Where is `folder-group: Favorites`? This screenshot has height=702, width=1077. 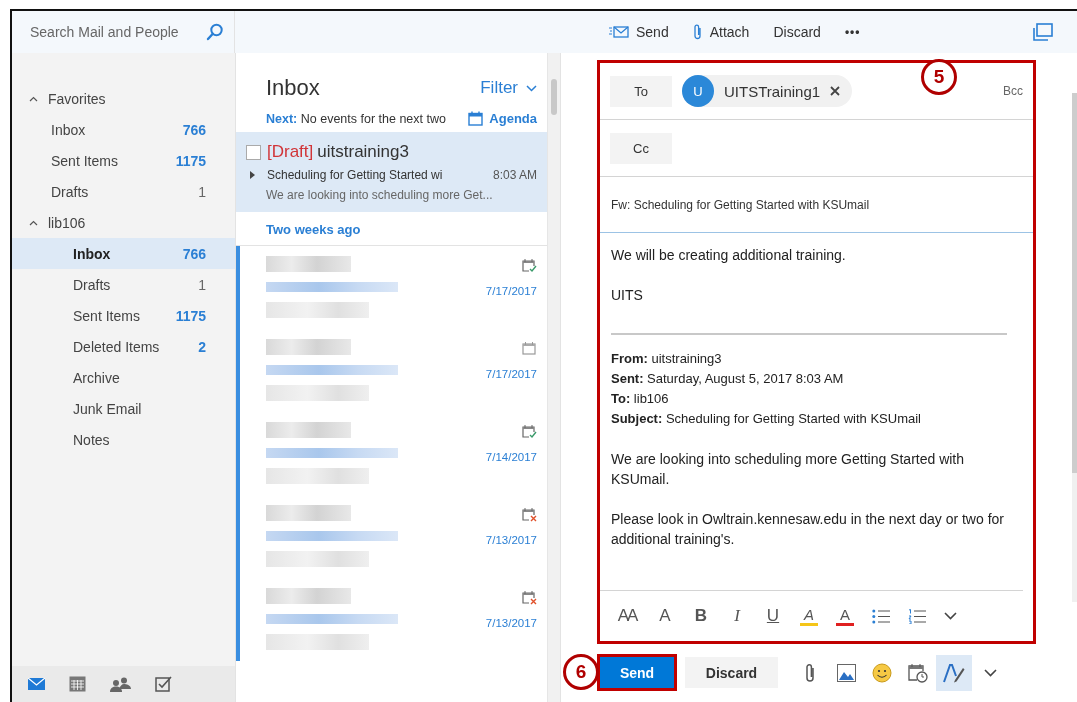
folder-group: Favorites is located at coordinates (123, 98).